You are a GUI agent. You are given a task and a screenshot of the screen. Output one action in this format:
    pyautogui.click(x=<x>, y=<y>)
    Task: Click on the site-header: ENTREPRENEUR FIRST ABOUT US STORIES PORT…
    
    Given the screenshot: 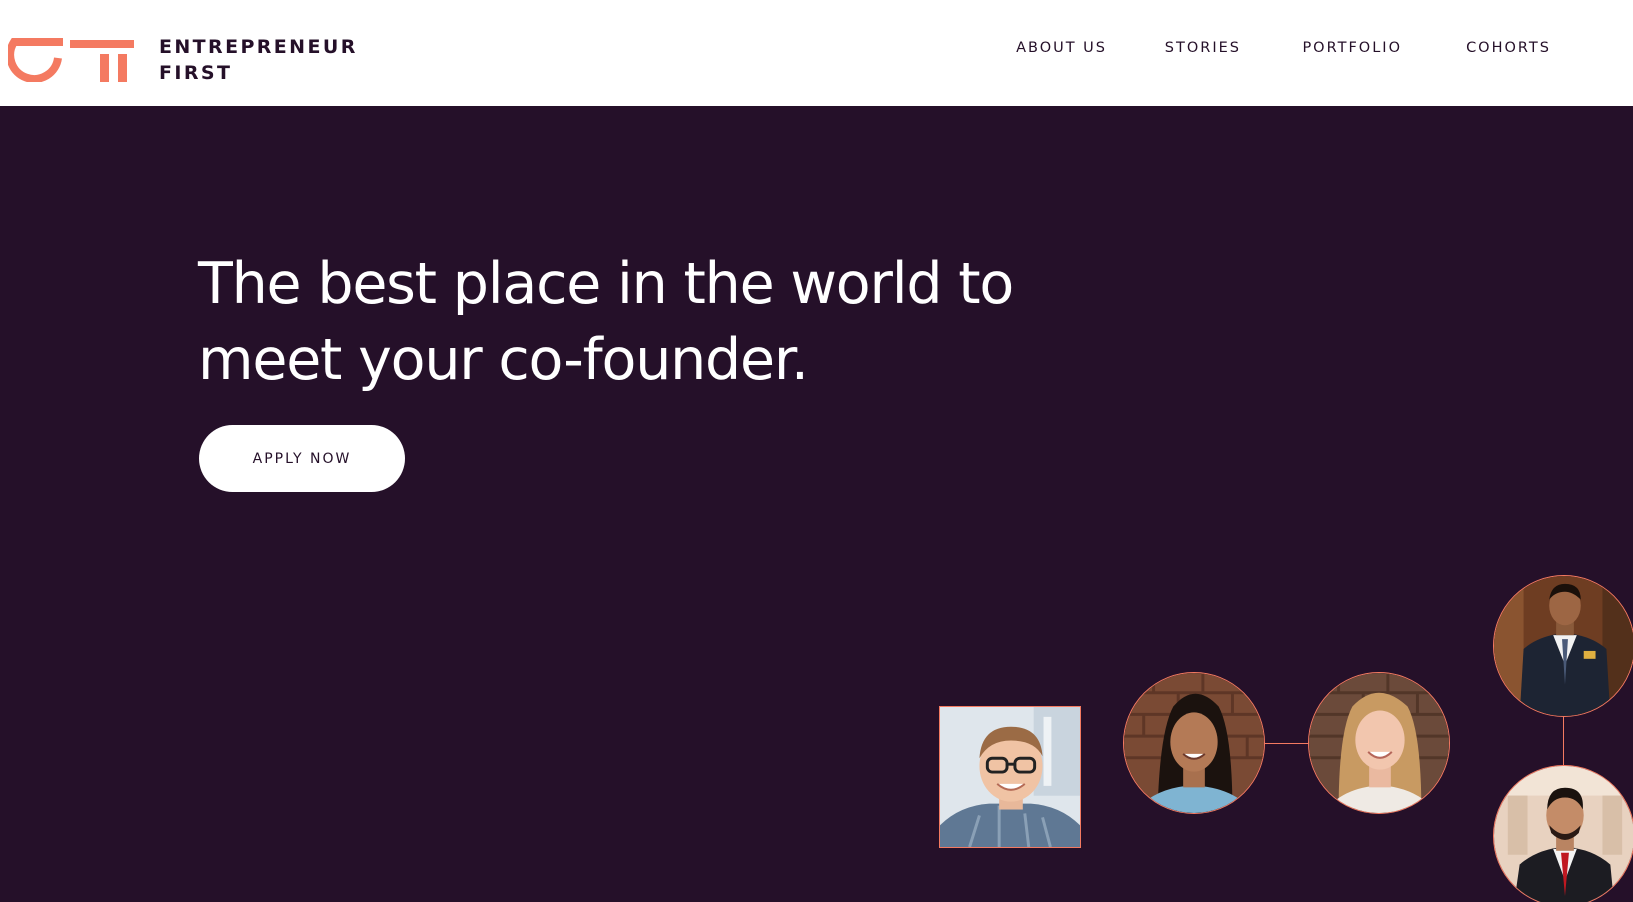 What is the action you would take?
    pyautogui.click(x=816, y=53)
    